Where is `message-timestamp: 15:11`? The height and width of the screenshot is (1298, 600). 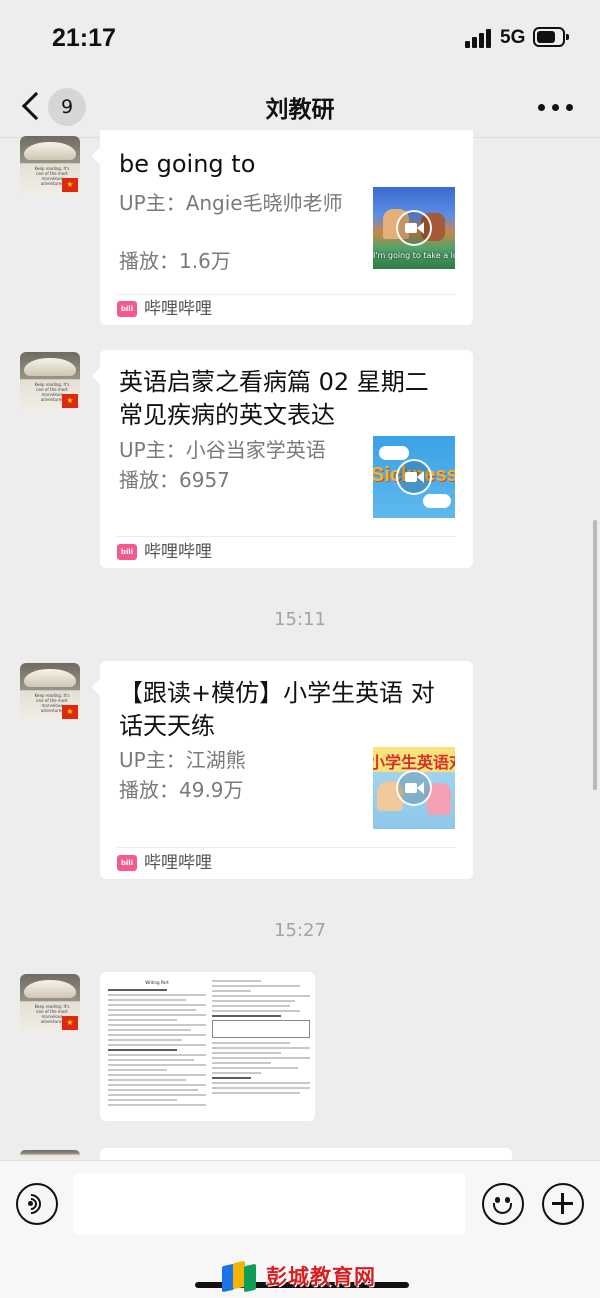
message-timestamp: 15:11 is located at coordinates (300, 619).